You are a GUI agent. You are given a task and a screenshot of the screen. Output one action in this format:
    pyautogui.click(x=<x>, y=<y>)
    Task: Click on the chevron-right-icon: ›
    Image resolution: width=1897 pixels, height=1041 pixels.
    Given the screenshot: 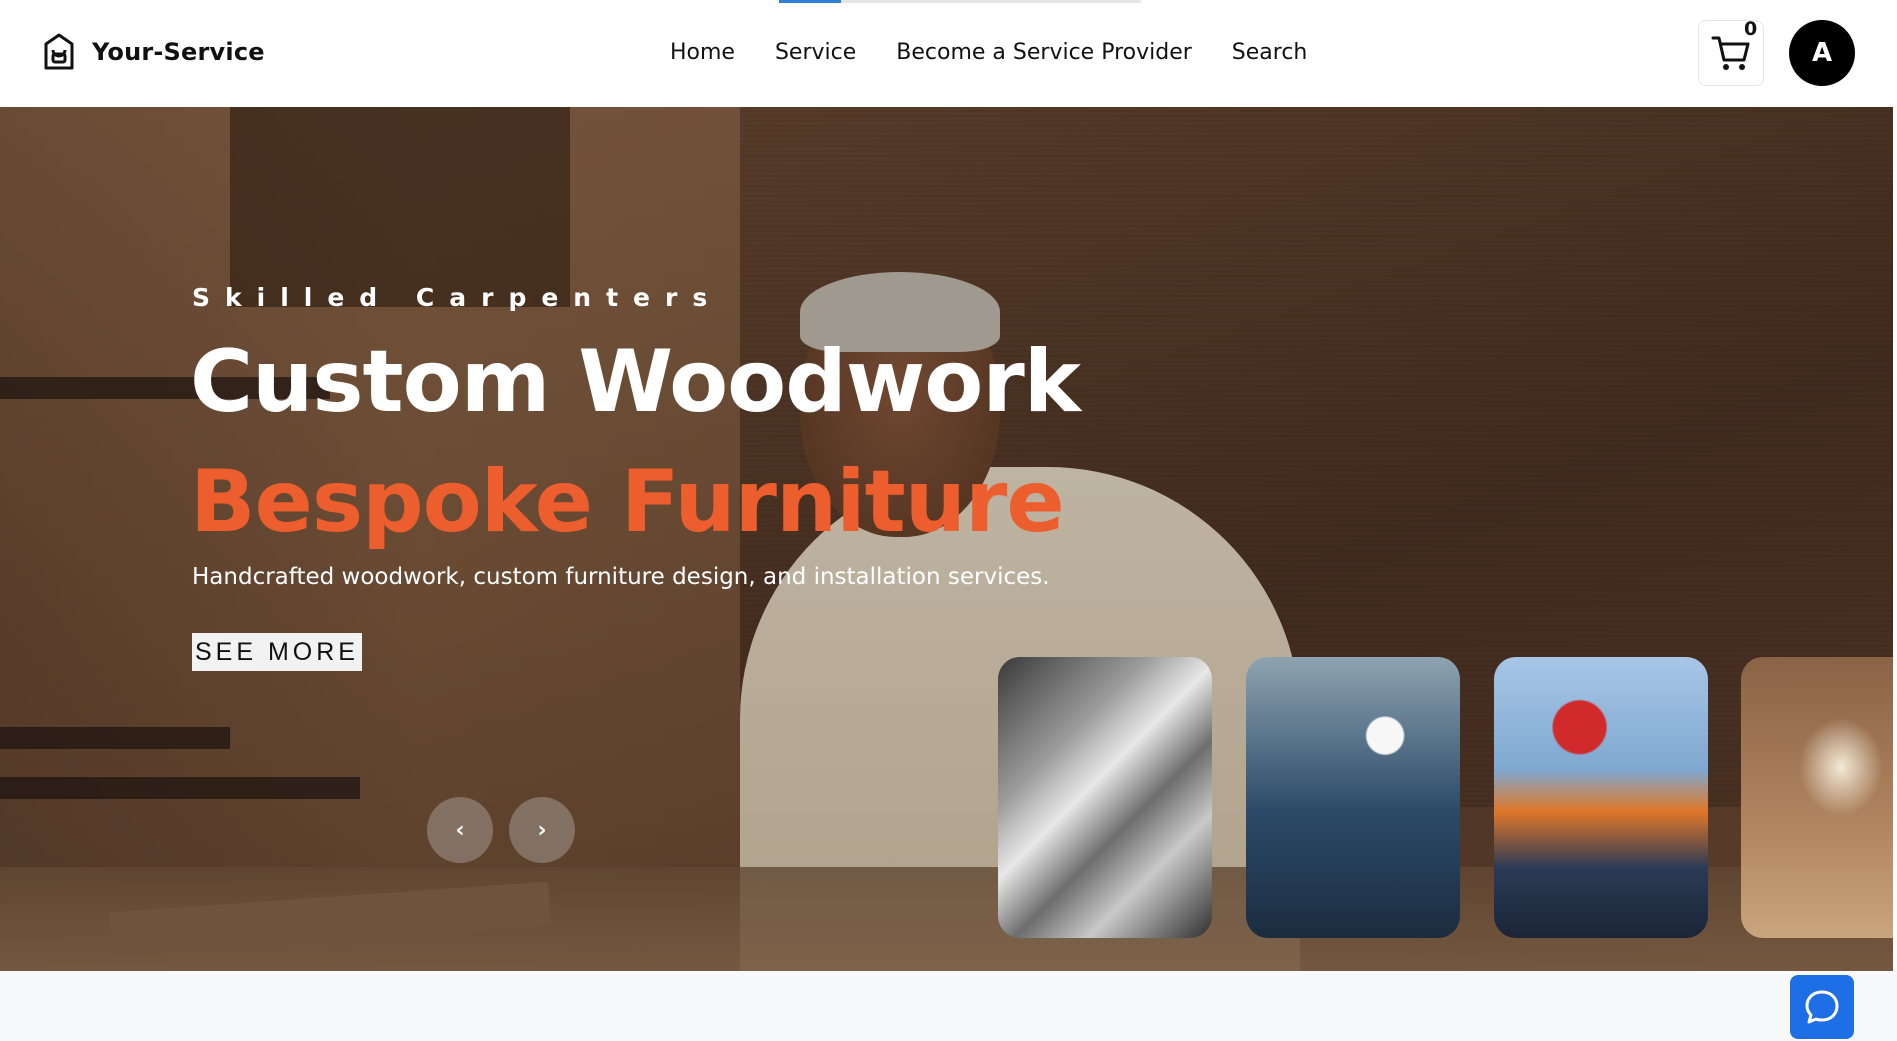 What is the action you would take?
    pyautogui.click(x=542, y=830)
    